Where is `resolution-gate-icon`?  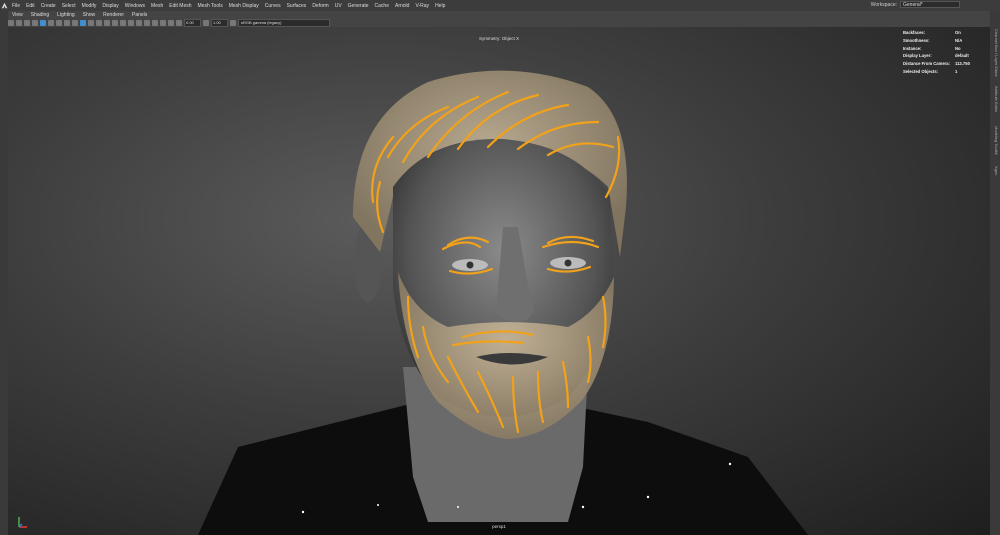
resolution-gate-icon is located at coordinates (59, 22).